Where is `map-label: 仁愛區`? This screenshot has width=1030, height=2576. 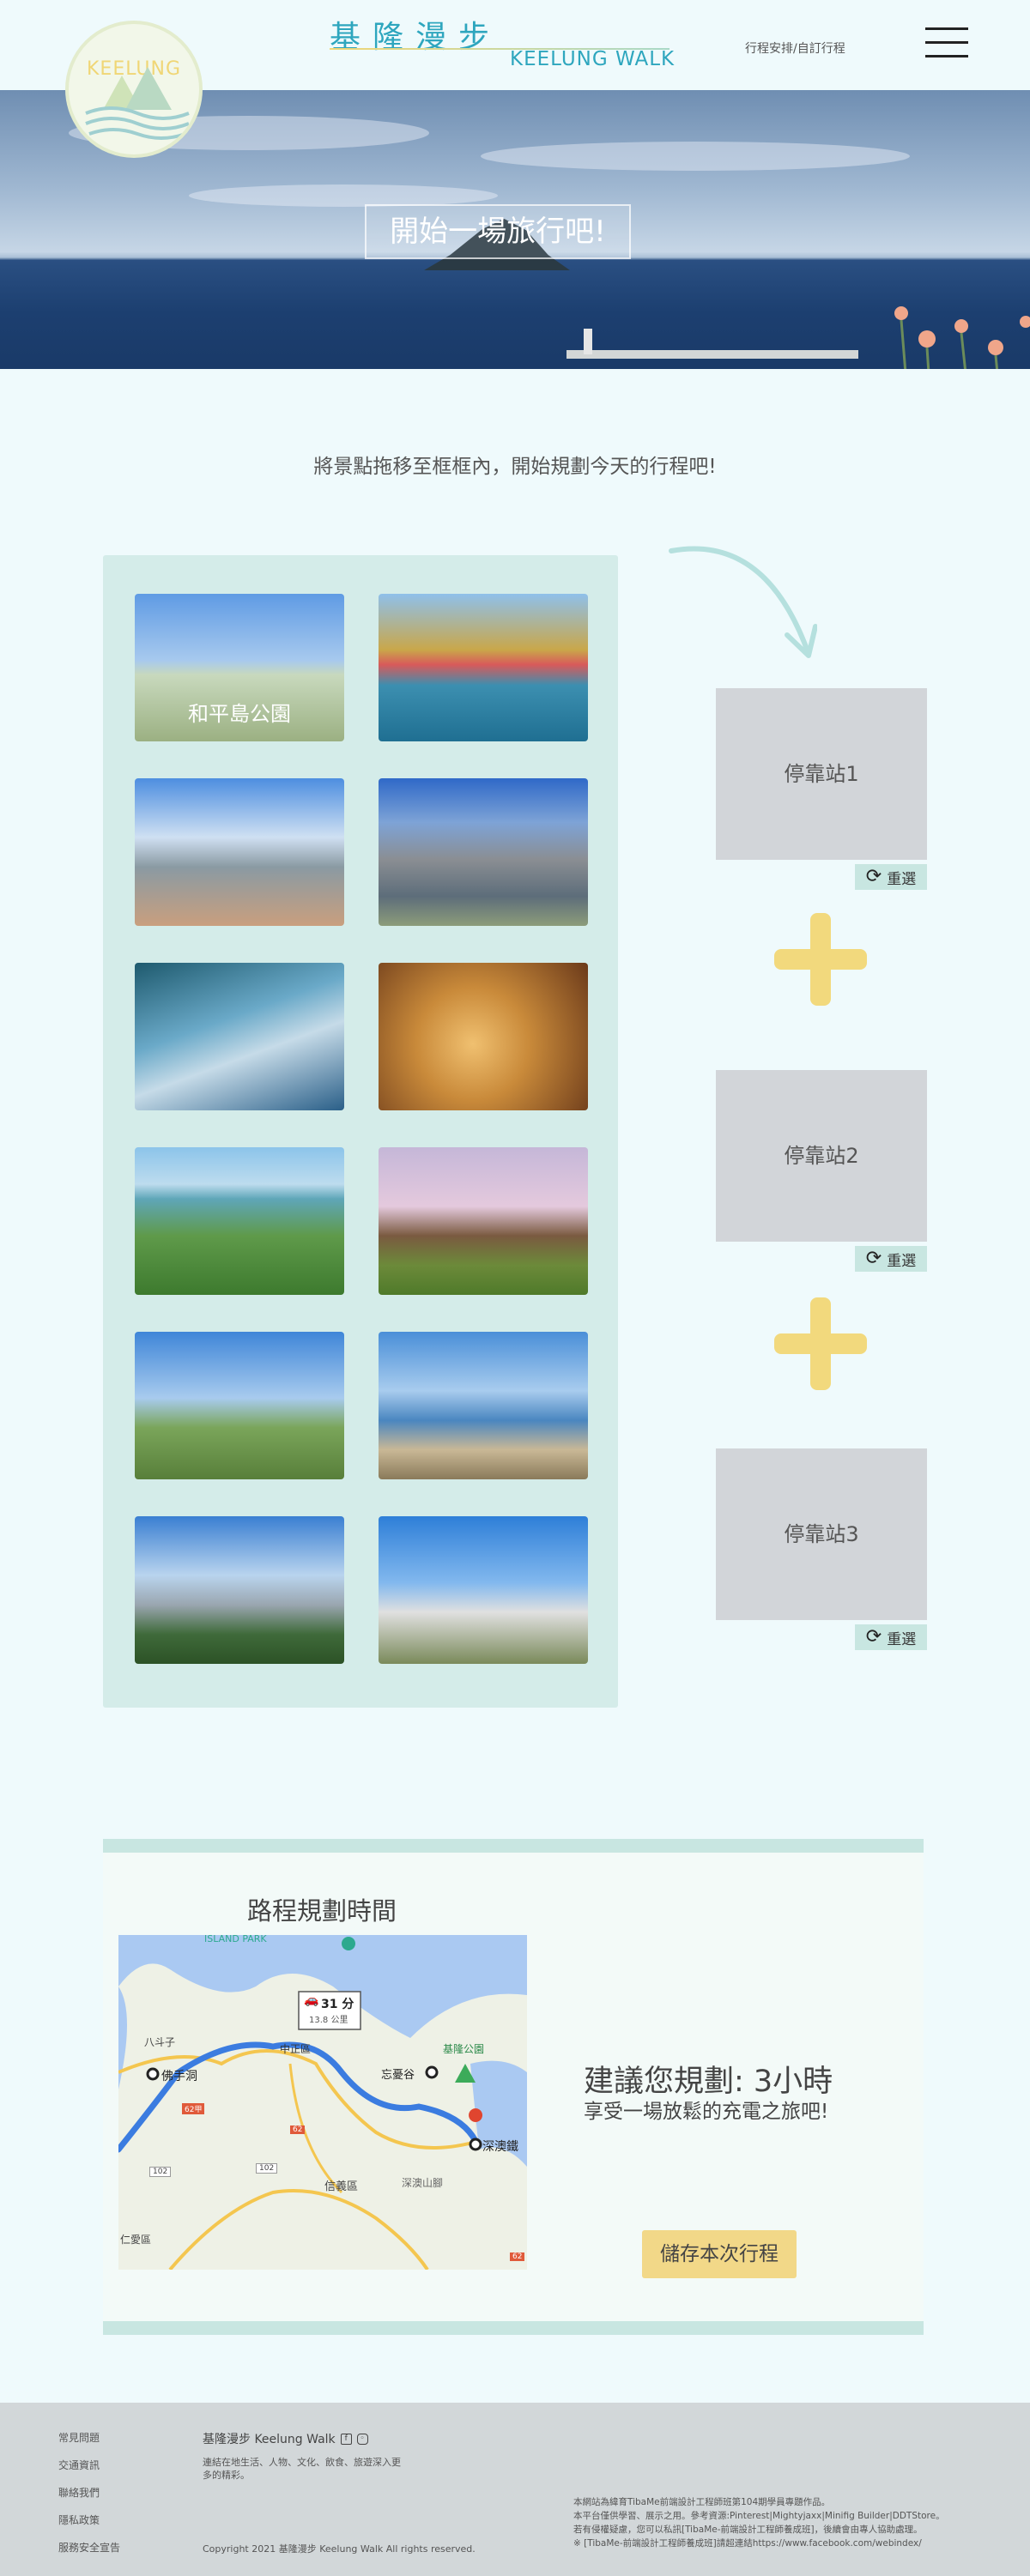 map-label: 仁愛區 is located at coordinates (136, 2240).